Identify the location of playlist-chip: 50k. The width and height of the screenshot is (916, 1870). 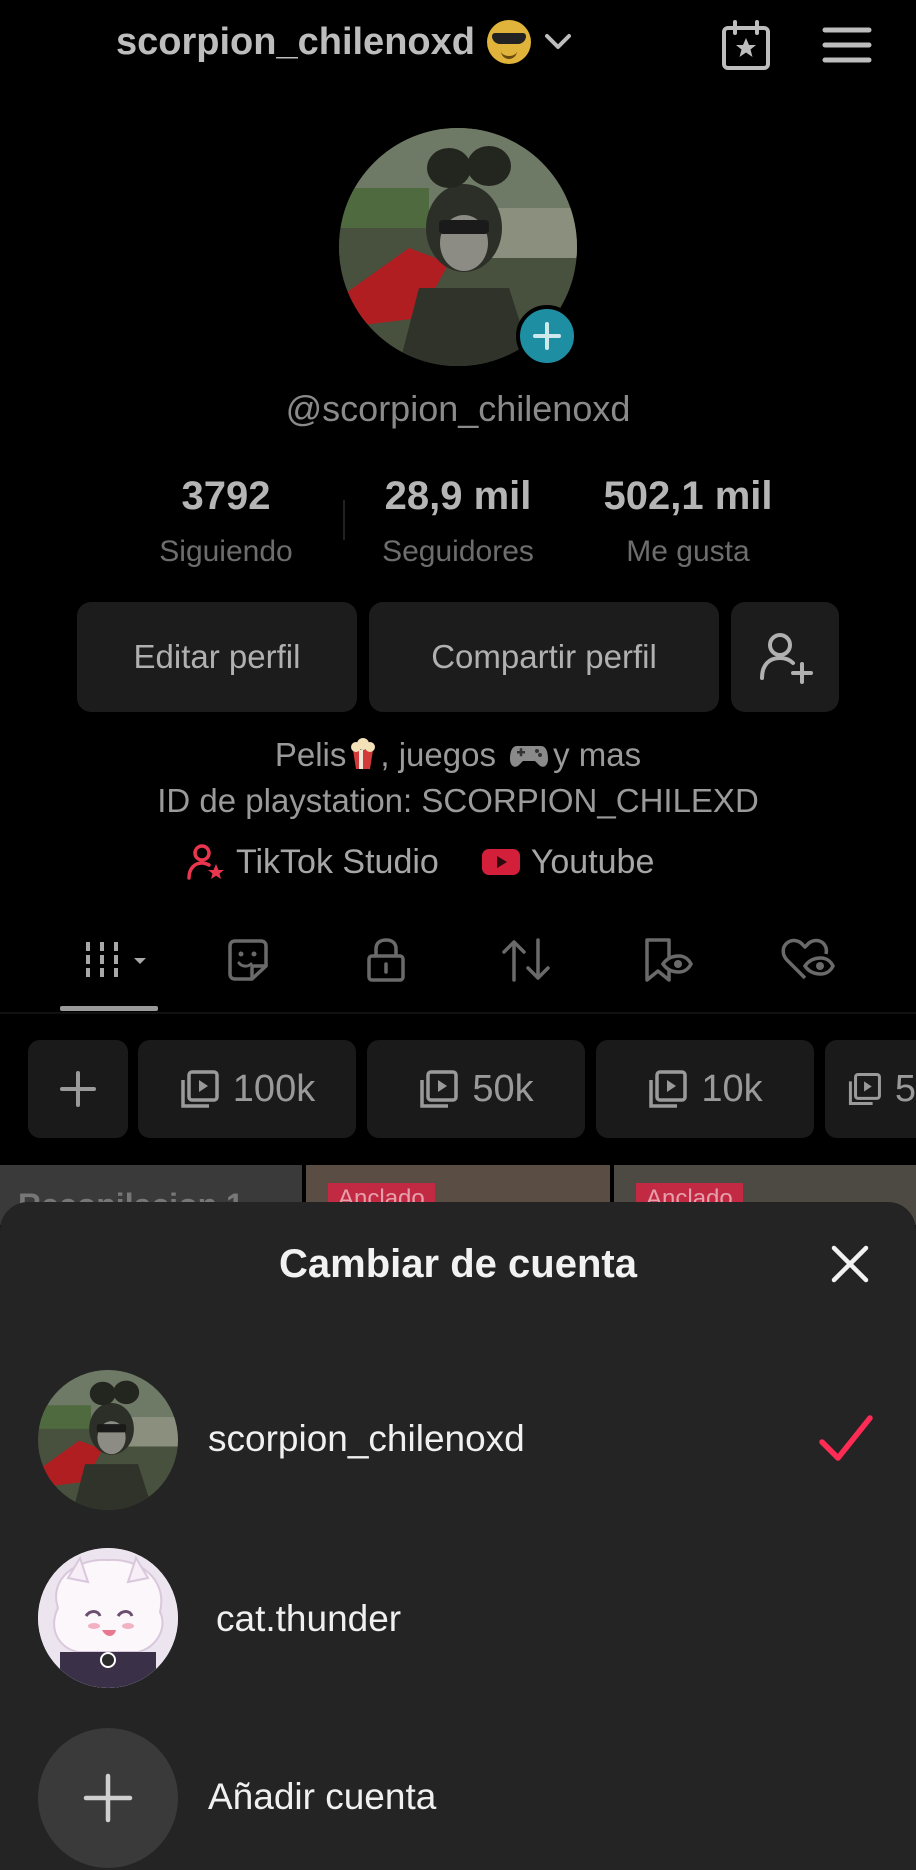
(476, 1089).